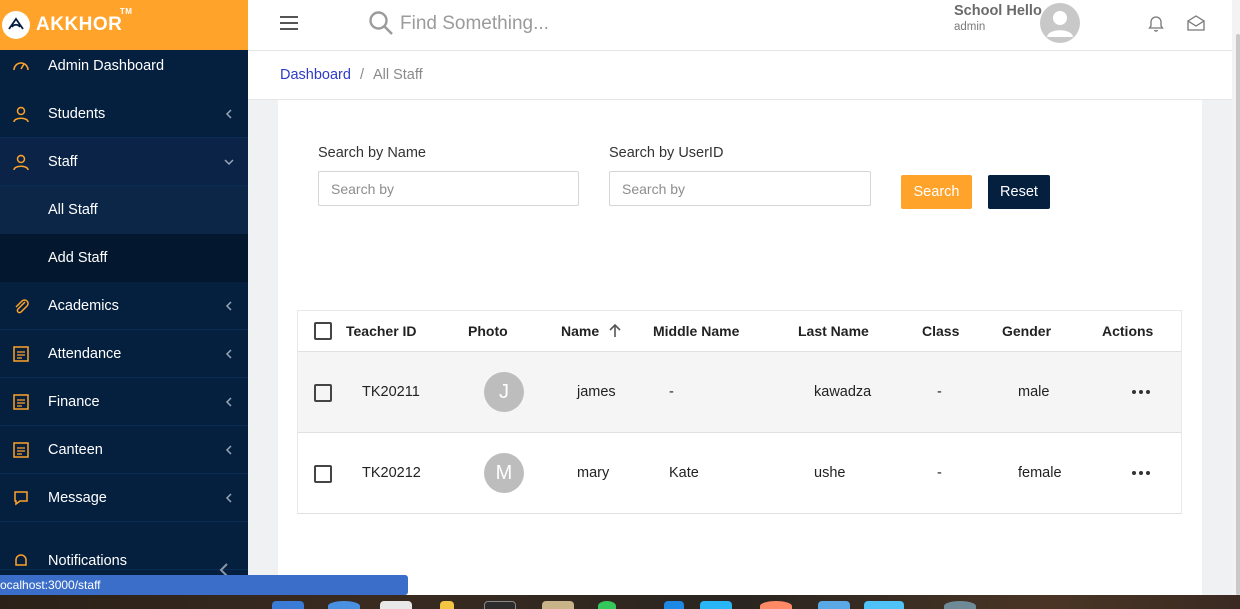 This screenshot has height=609, width=1240. What do you see at coordinates (87, 560) in the screenshot?
I see `sidebar-item-label: Notifications` at bounding box center [87, 560].